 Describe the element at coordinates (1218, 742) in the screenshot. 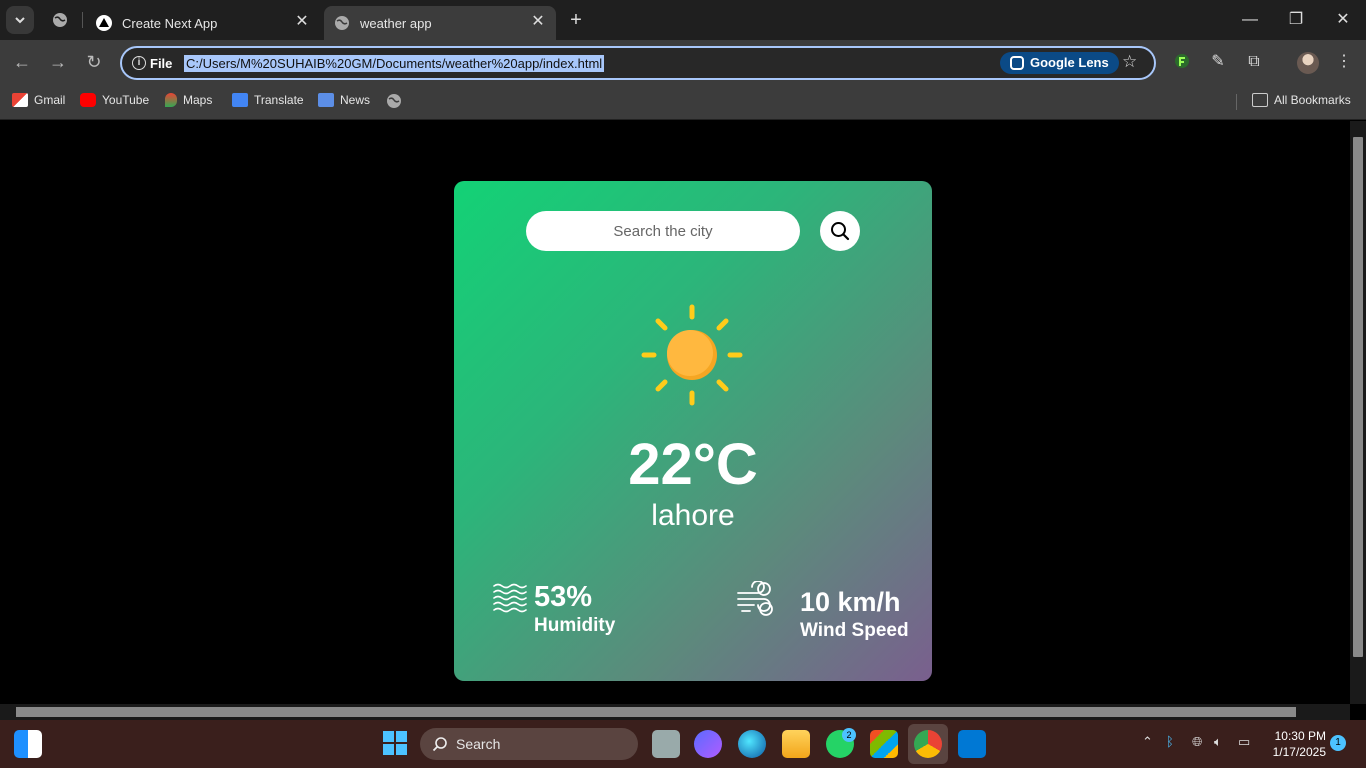

I see `volume-icon: 🔈︎` at that location.